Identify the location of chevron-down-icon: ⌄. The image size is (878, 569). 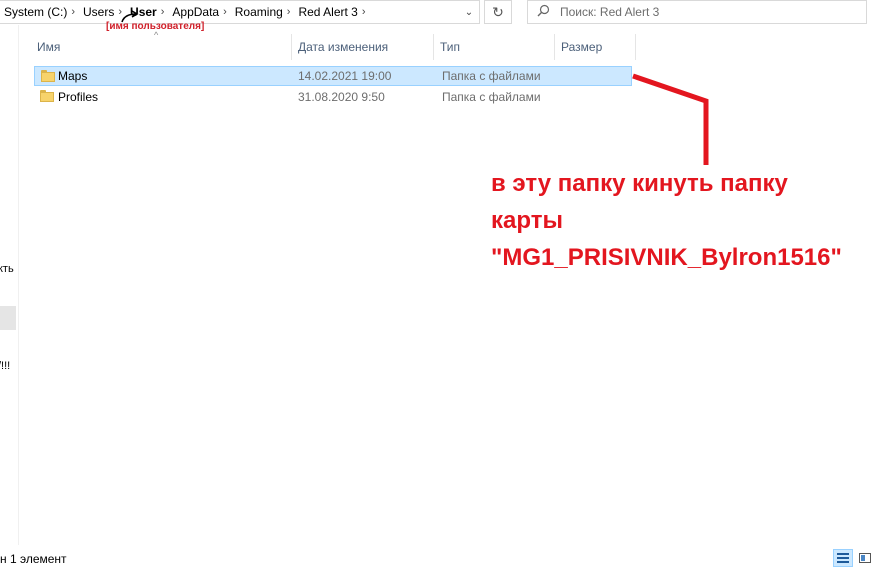
(469, 12).